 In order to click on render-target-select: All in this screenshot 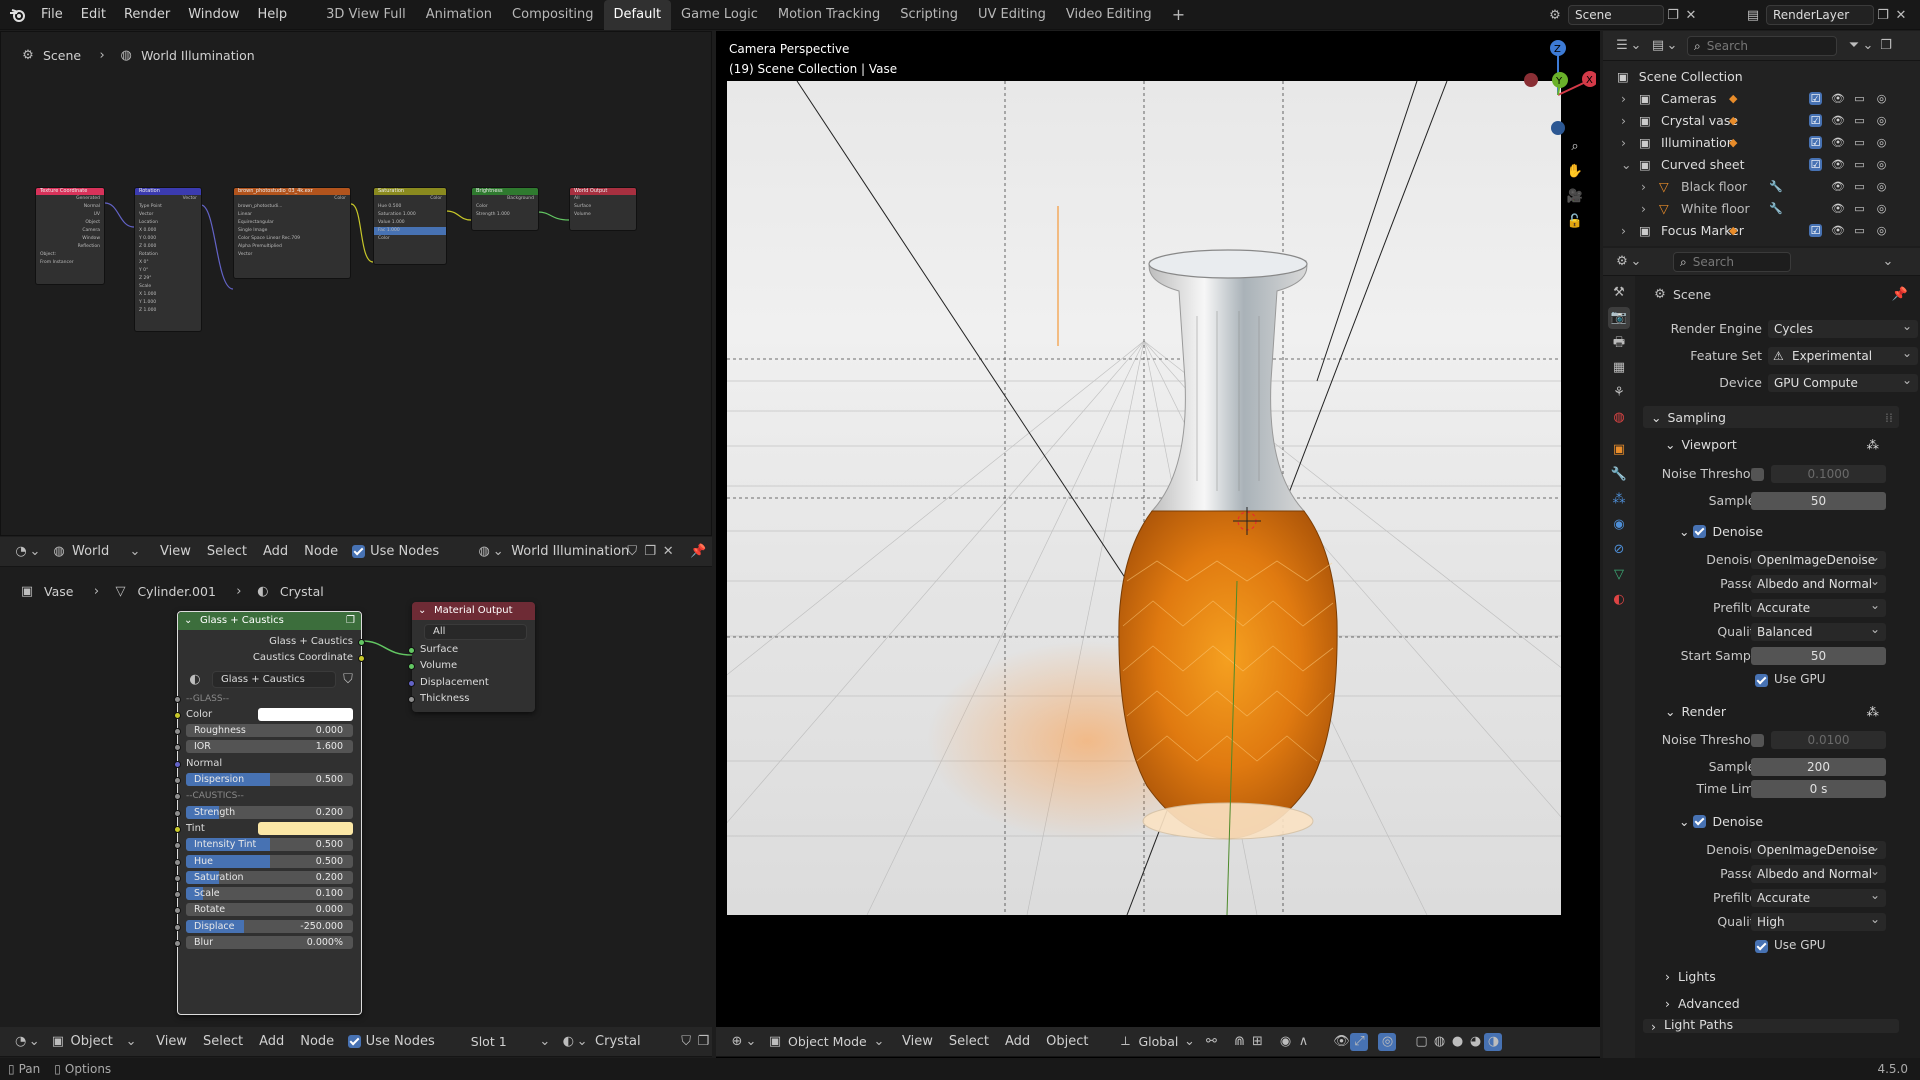, I will do `click(475, 632)`.